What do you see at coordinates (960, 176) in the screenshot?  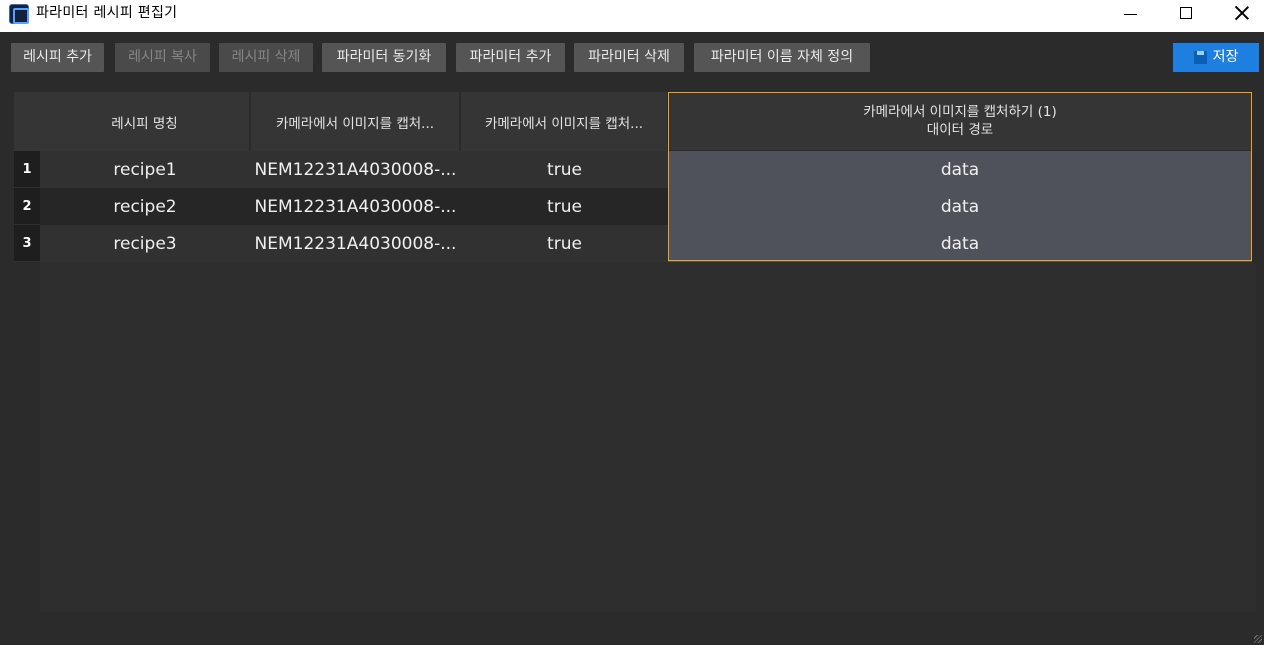 I see `column-header-data-path: 카메라에서 이미지를 캡처하기 (1) 대이터 경로` at bounding box center [960, 176].